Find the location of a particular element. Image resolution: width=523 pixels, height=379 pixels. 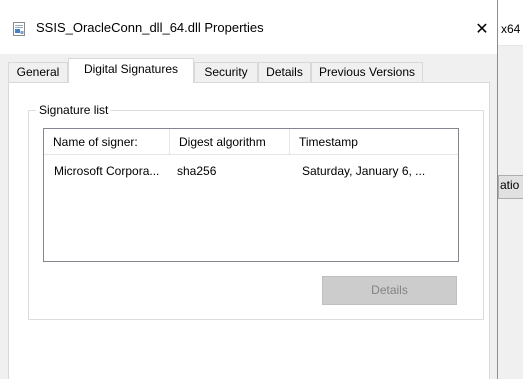

digest-algorithm-cell: sha256 is located at coordinates (197, 171).